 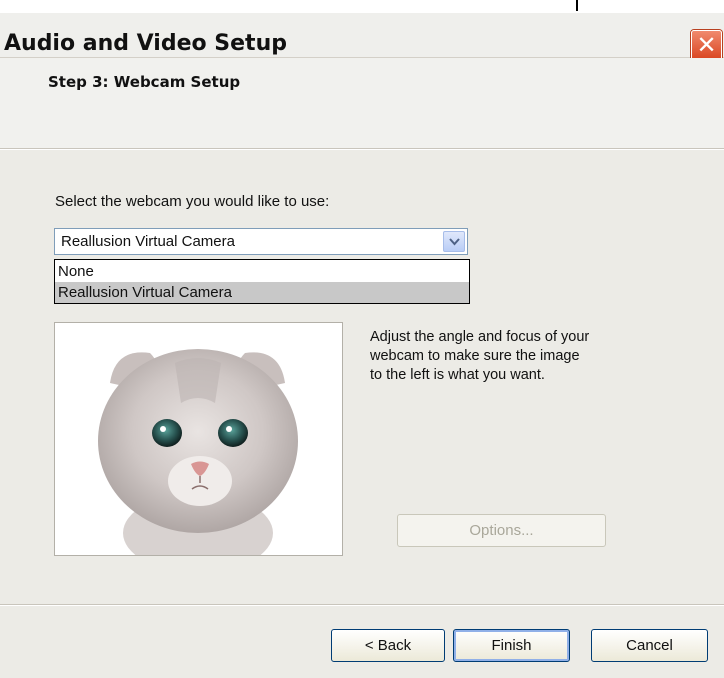 What do you see at coordinates (262, 271) in the screenshot?
I see `dropdown-option-none: None` at bounding box center [262, 271].